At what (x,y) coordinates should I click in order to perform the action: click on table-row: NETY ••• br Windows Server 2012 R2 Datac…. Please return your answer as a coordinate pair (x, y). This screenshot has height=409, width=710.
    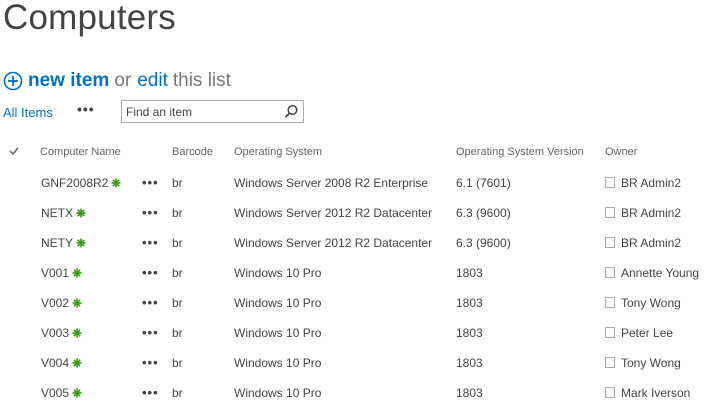
    Looking at the image, I should click on (355, 243).